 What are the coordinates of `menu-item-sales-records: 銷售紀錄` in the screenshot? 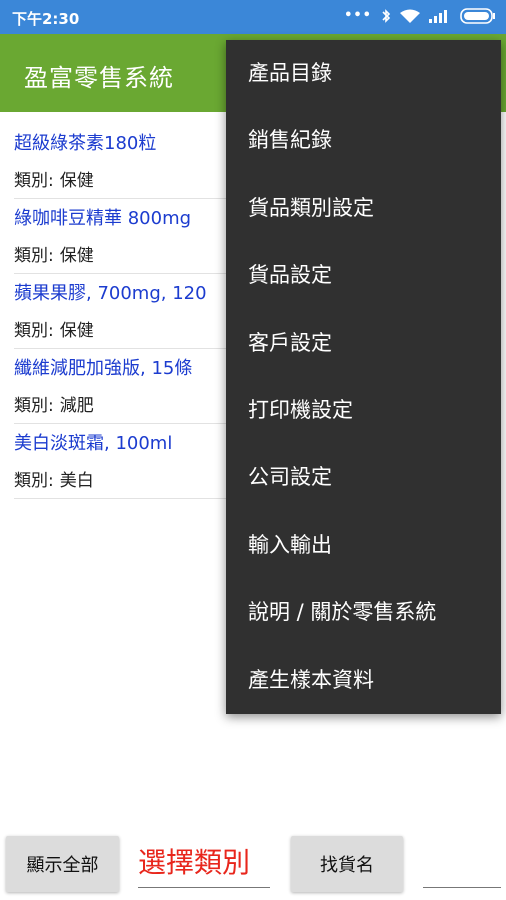 It's located at (363, 140).